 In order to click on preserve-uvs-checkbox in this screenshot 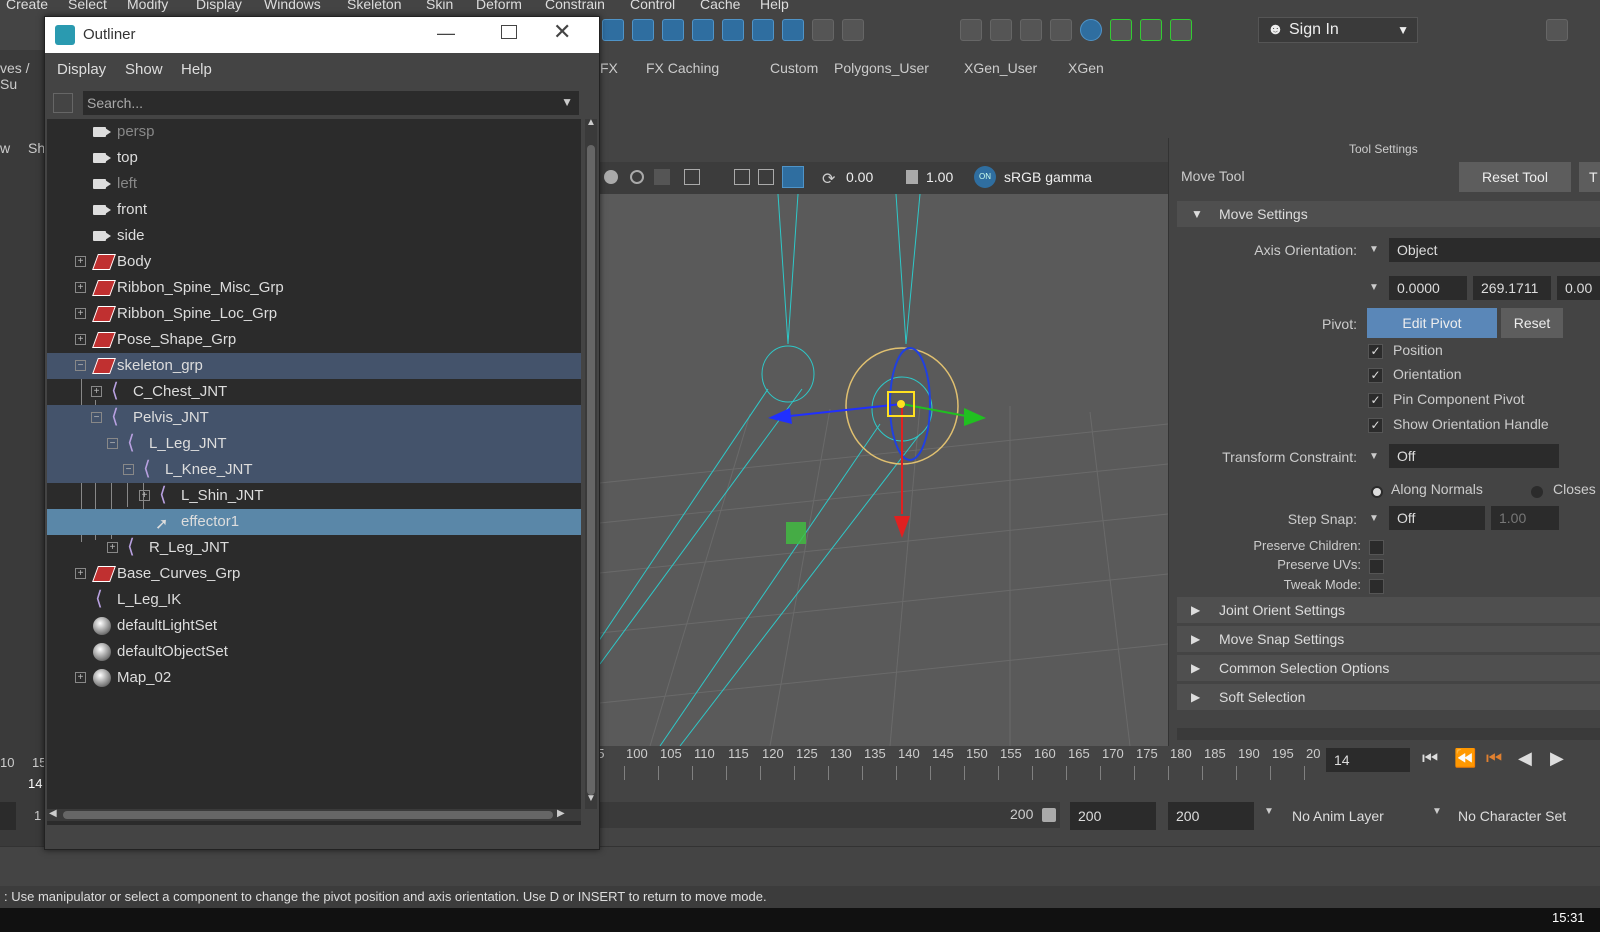, I will do `click(1376, 566)`.